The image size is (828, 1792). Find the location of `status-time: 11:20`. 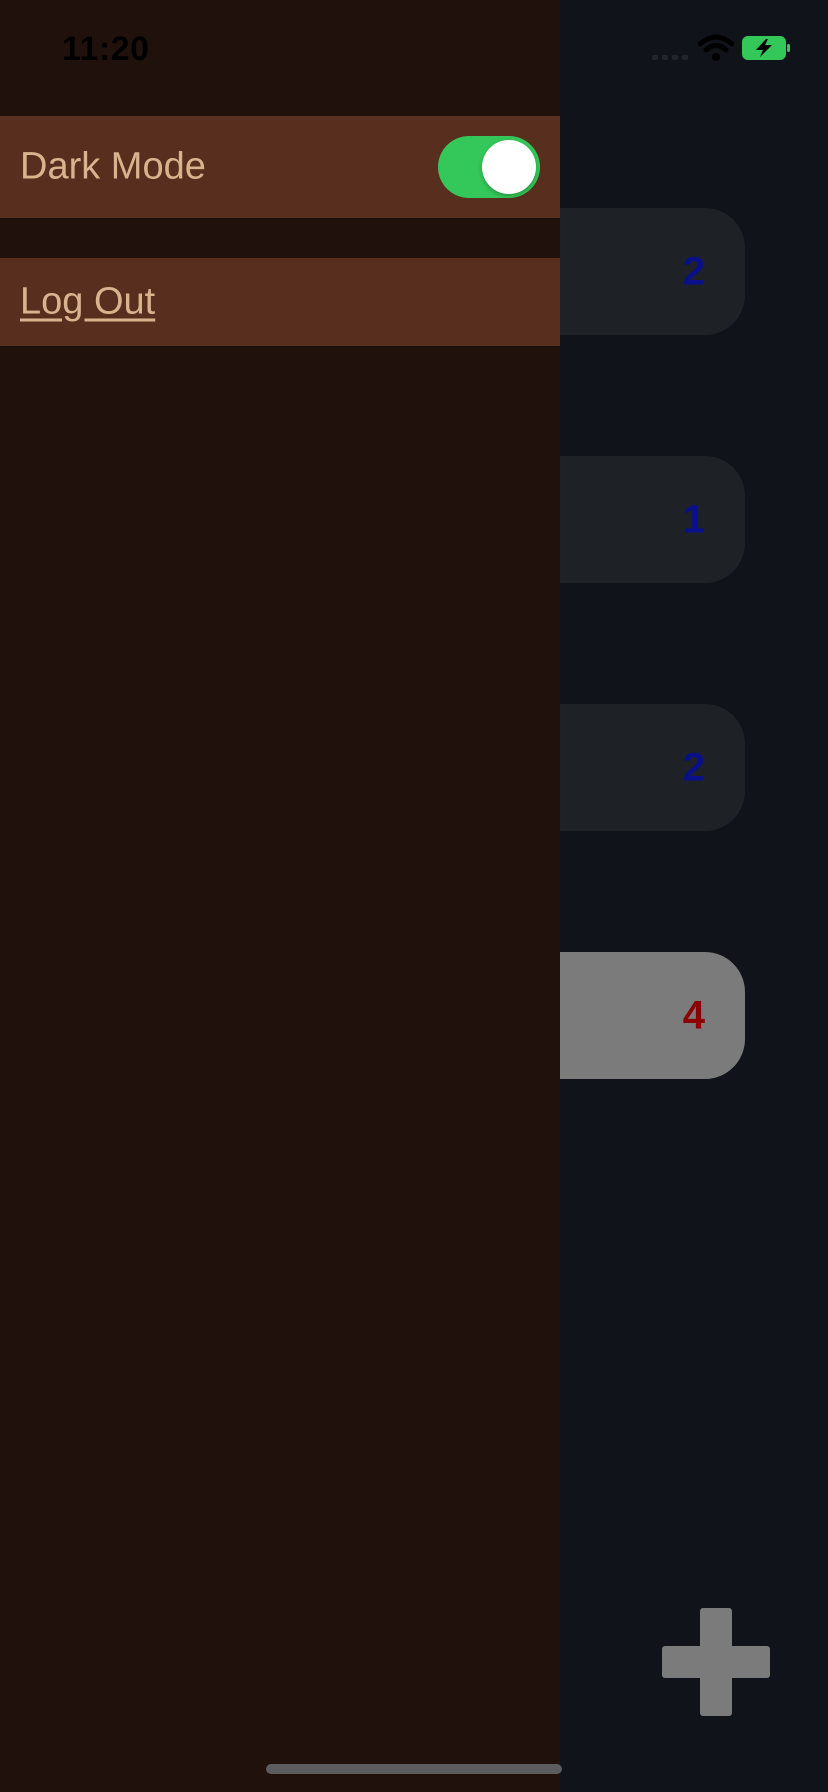

status-time: 11:20 is located at coordinates (106, 49).